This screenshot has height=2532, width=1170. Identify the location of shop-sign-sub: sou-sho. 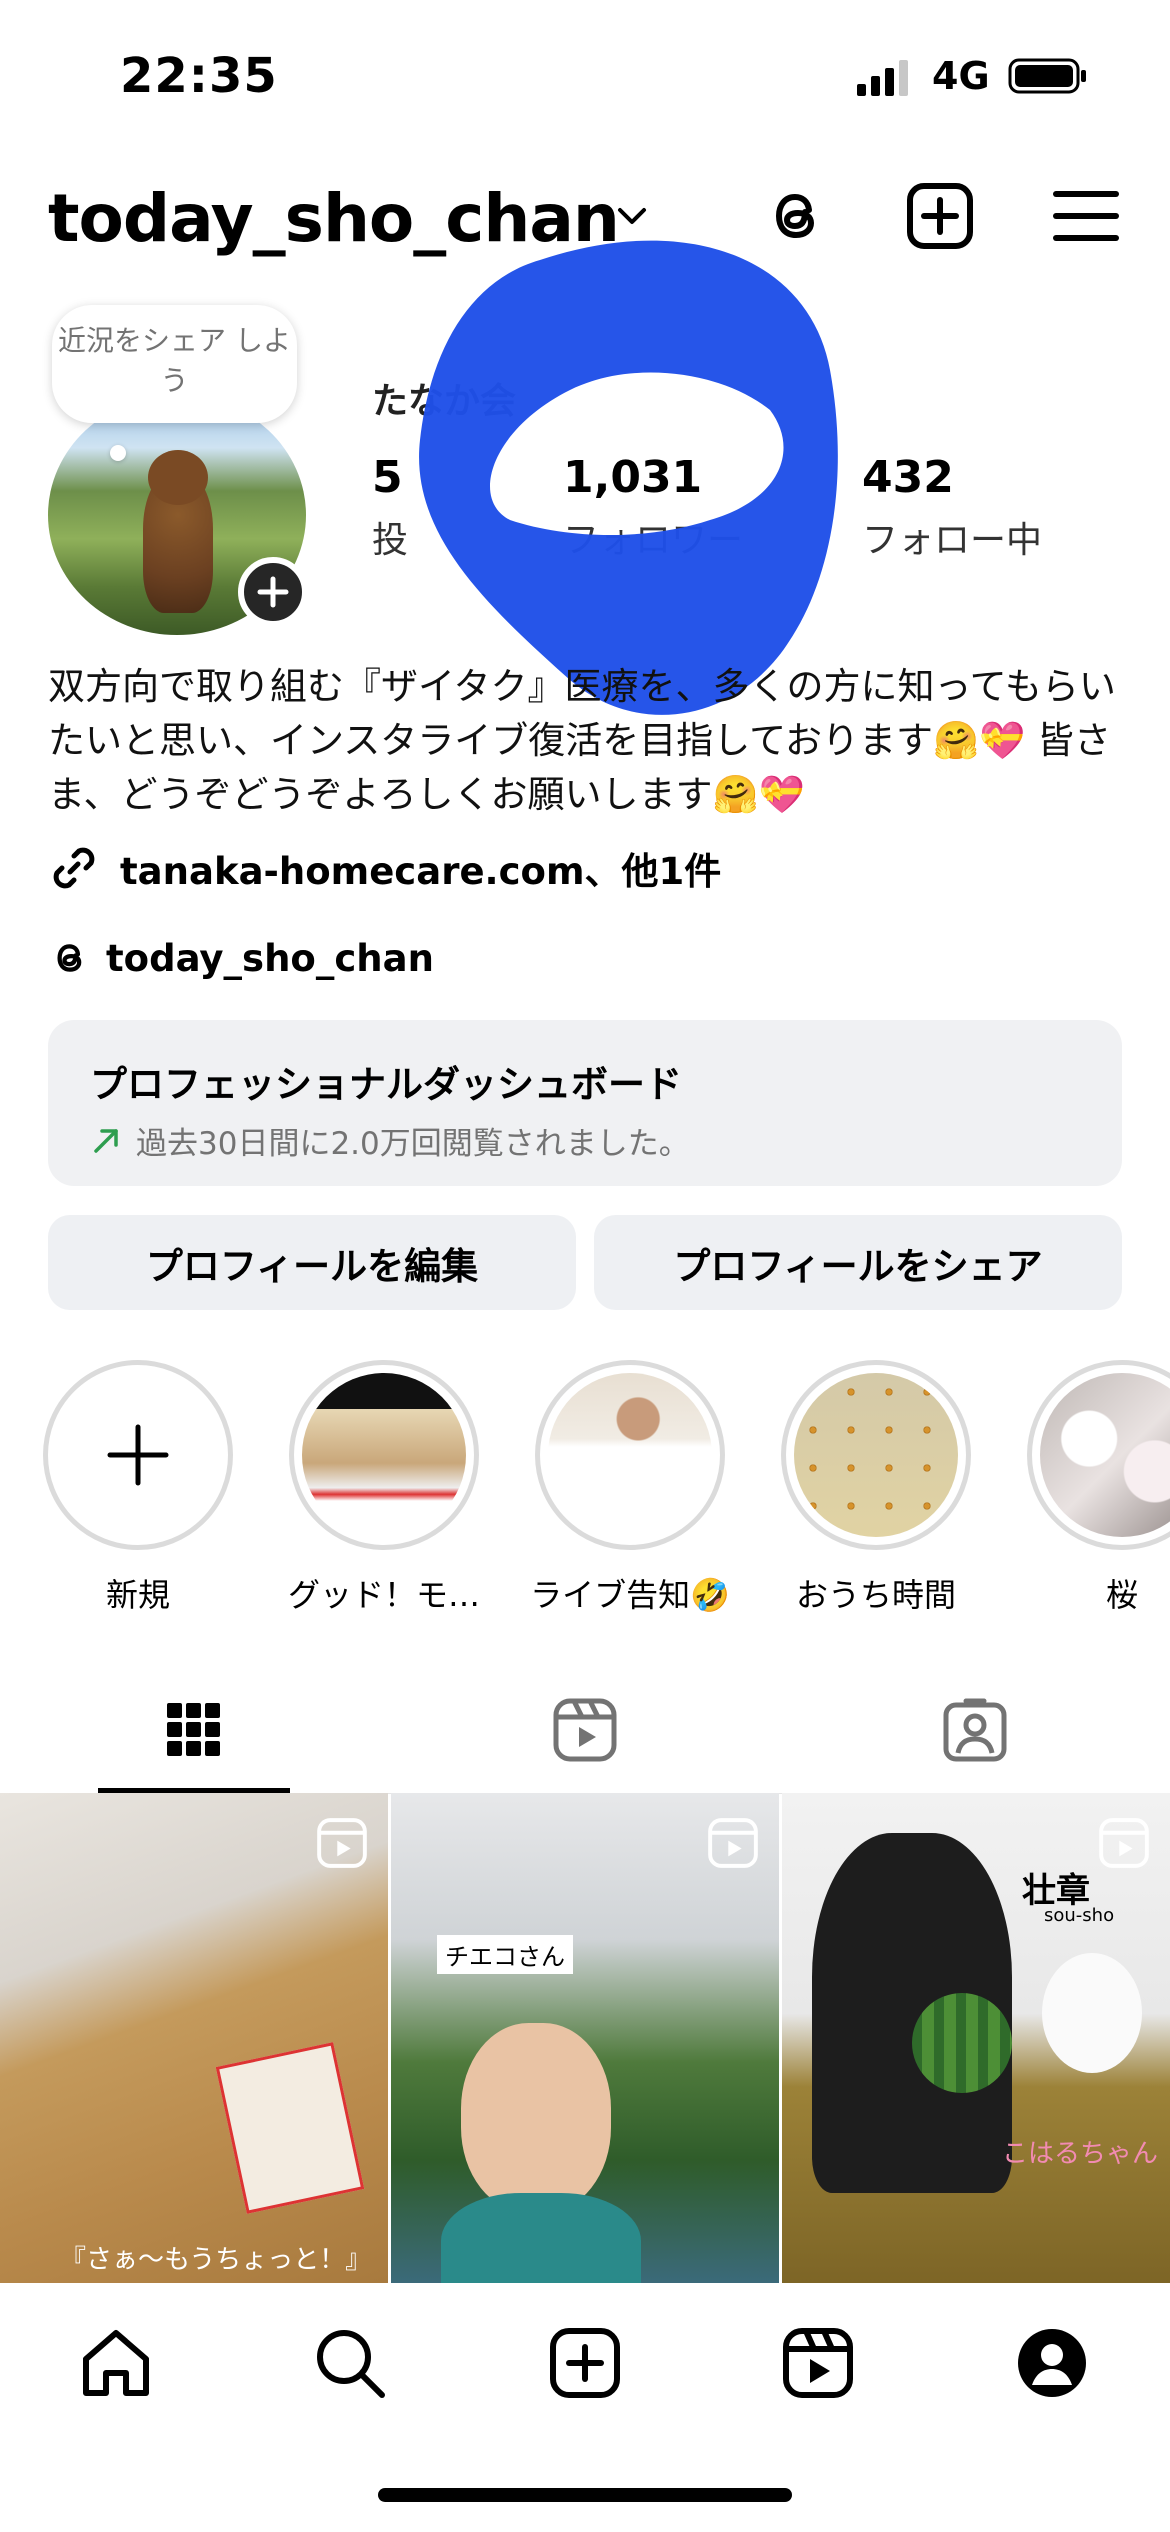
(1079, 1915).